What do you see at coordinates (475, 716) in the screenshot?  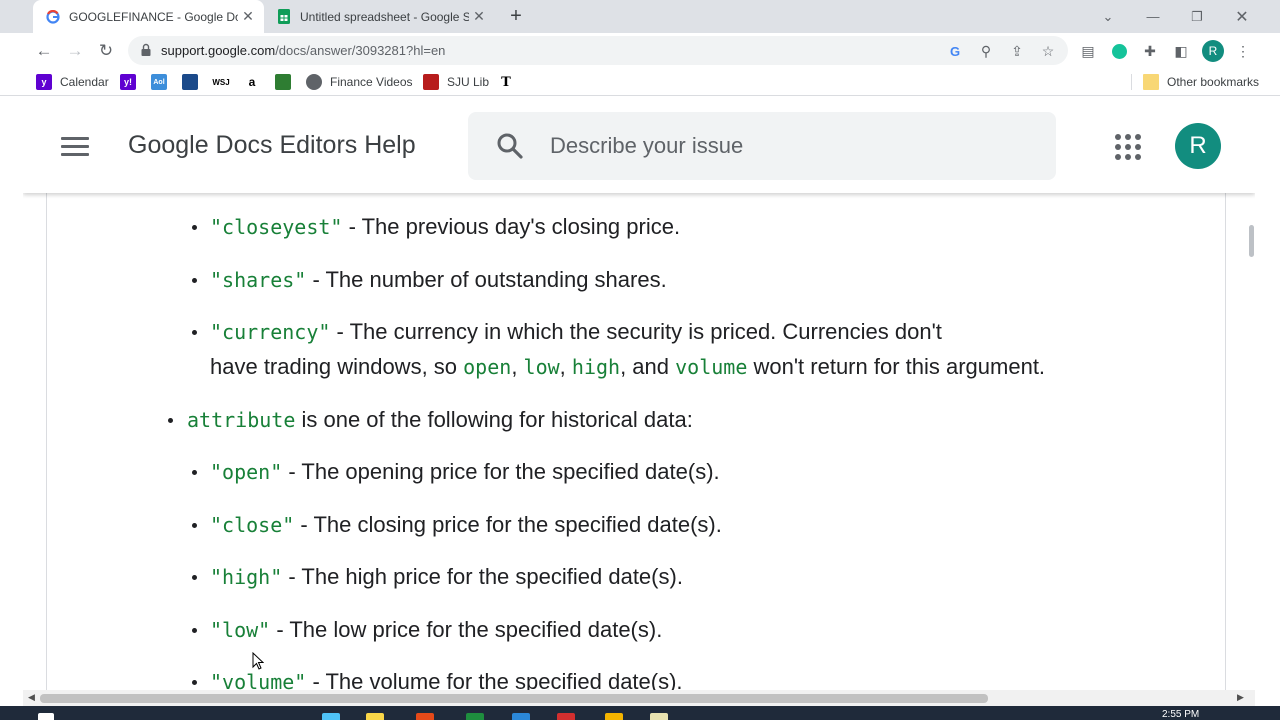 I see `excel-icon` at bounding box center [475, 716].